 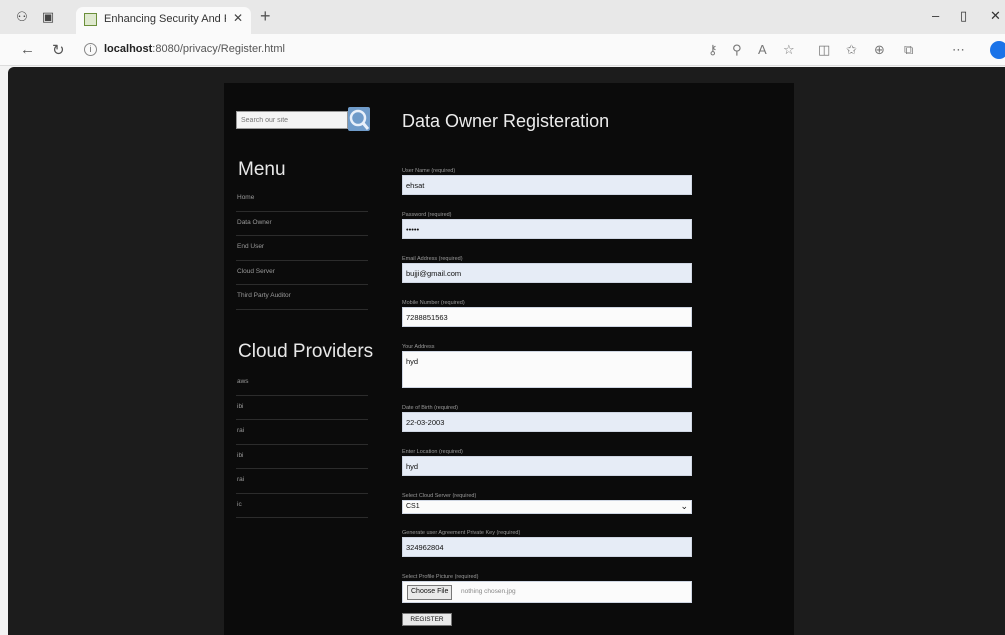 I want to click on collections-icon: ⊕, so click(x=879, y=50).